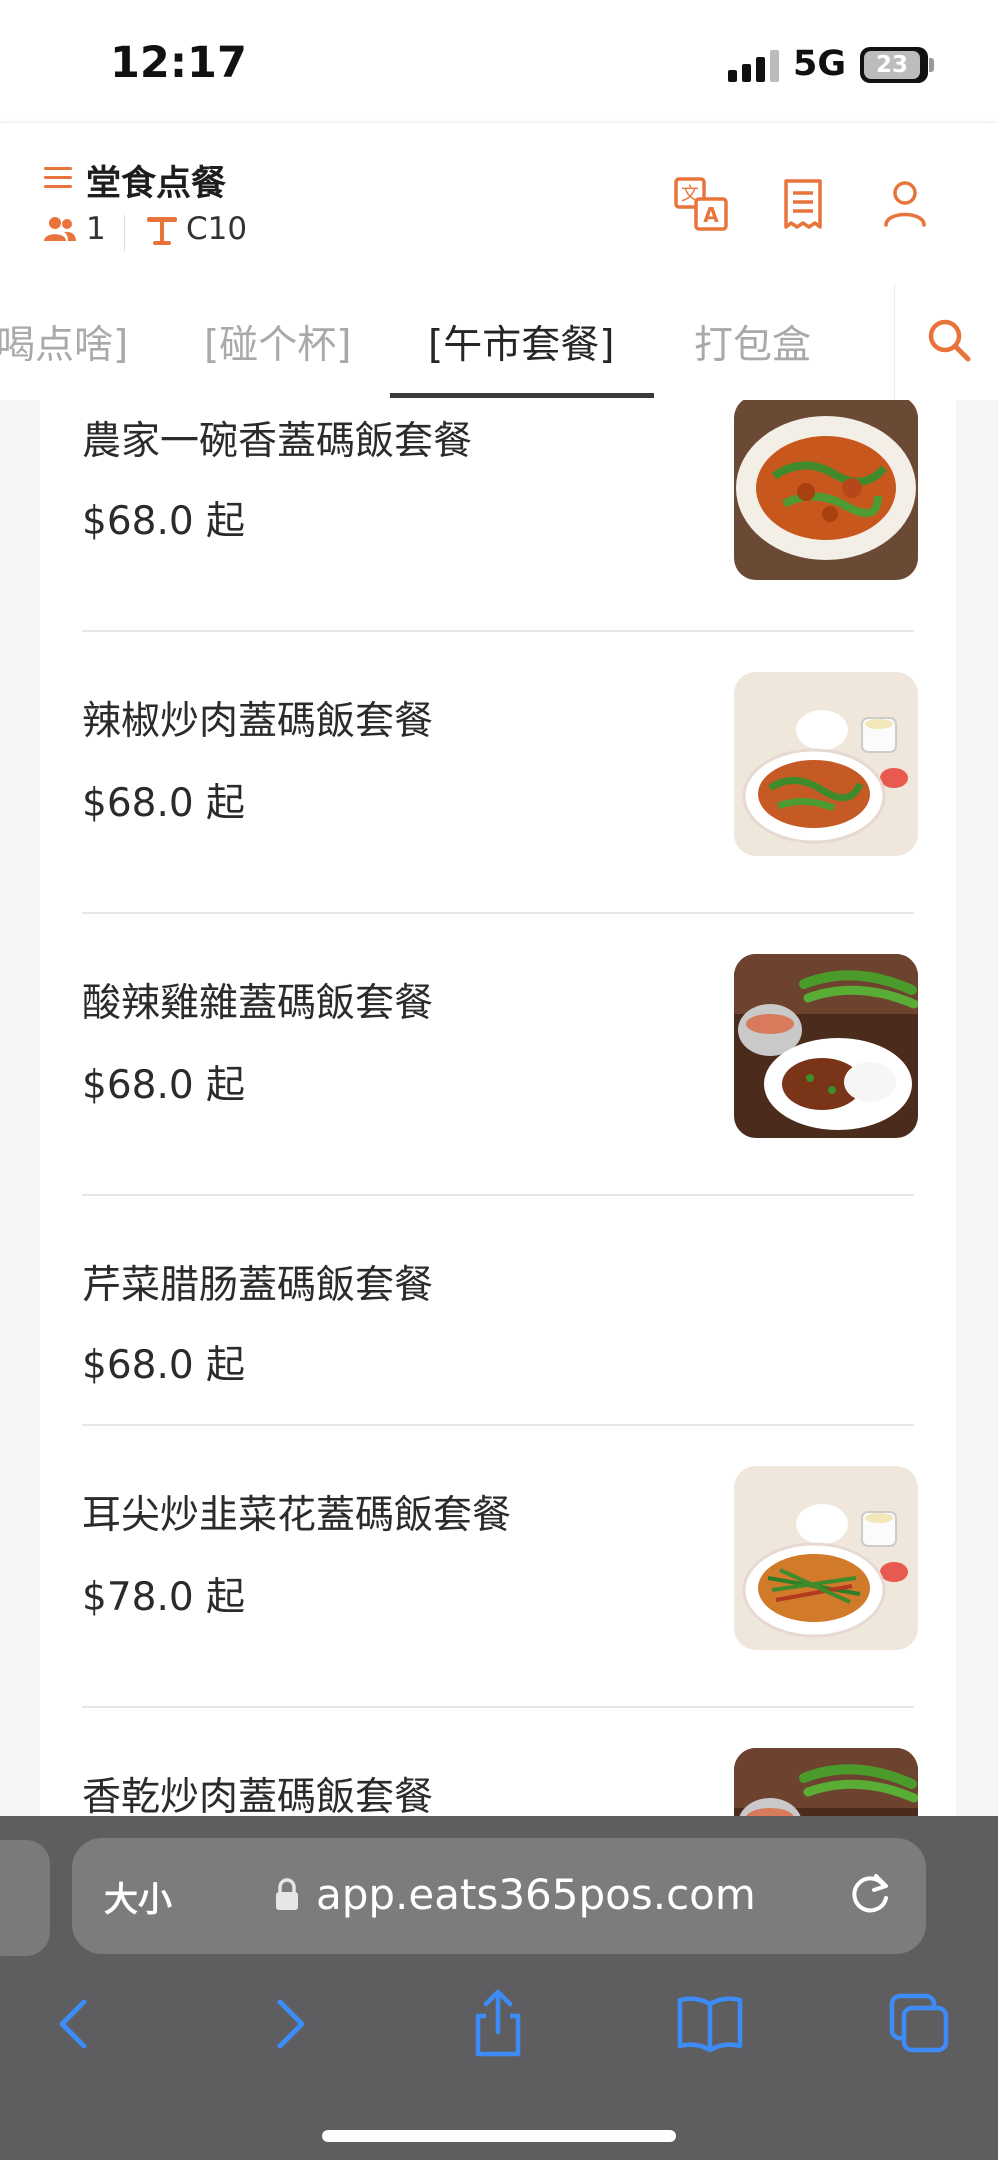 The width and height of the screenshot is (998, 2160). What do you see at coordinates (498, 2024) in the screenshot?
I see `share-icon` at bounding box center [498, 2024].